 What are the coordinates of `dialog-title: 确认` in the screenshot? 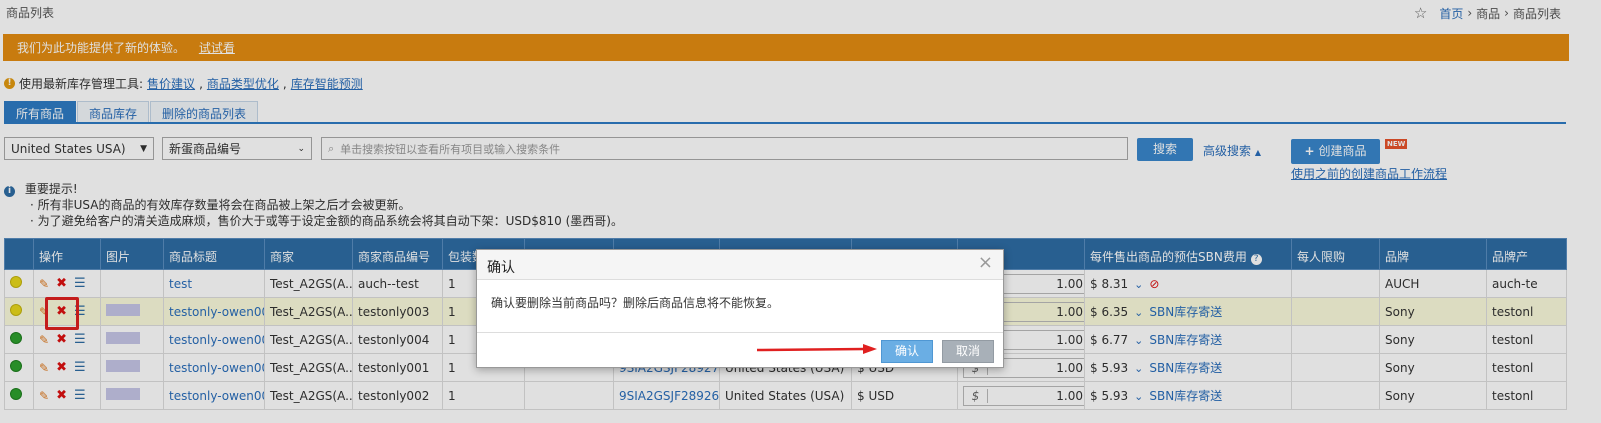 It's located at (501, 268).